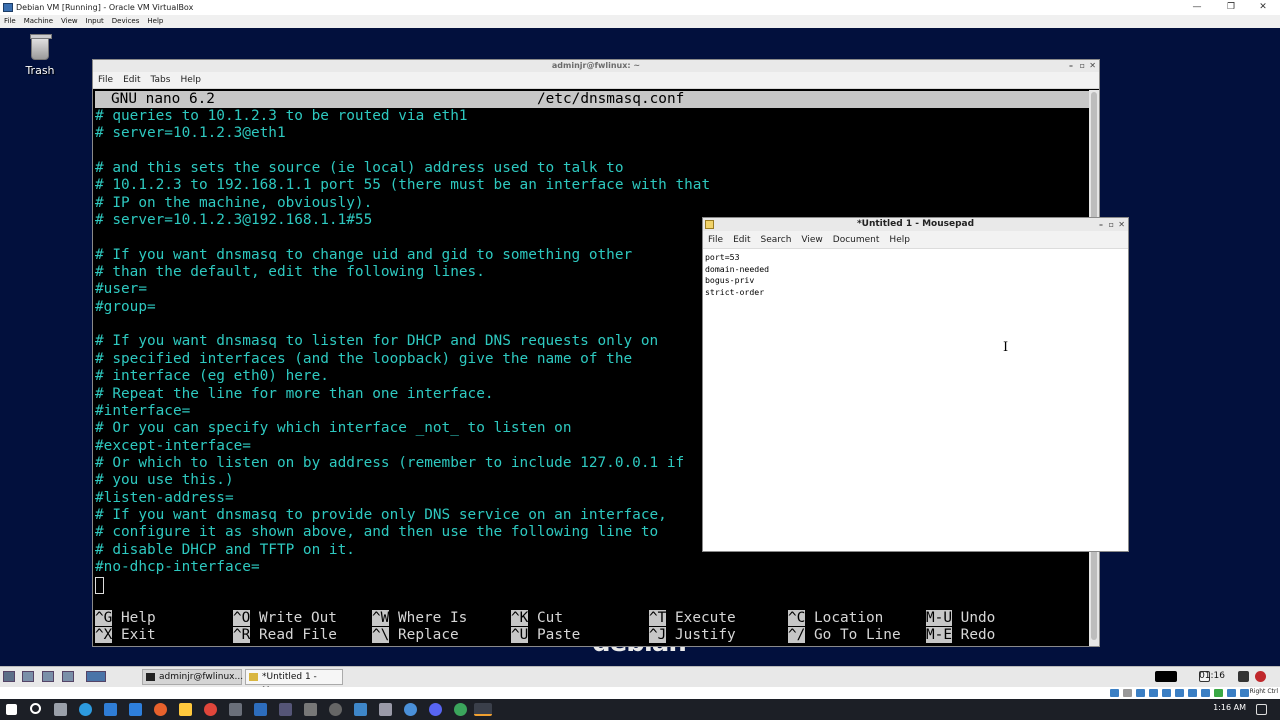 This screenshot has width=1280, height=720. What do you see at coordinates (9, 676) in the screenshot?
I see `applications-menu-icon` at bounding box center [9, 676].